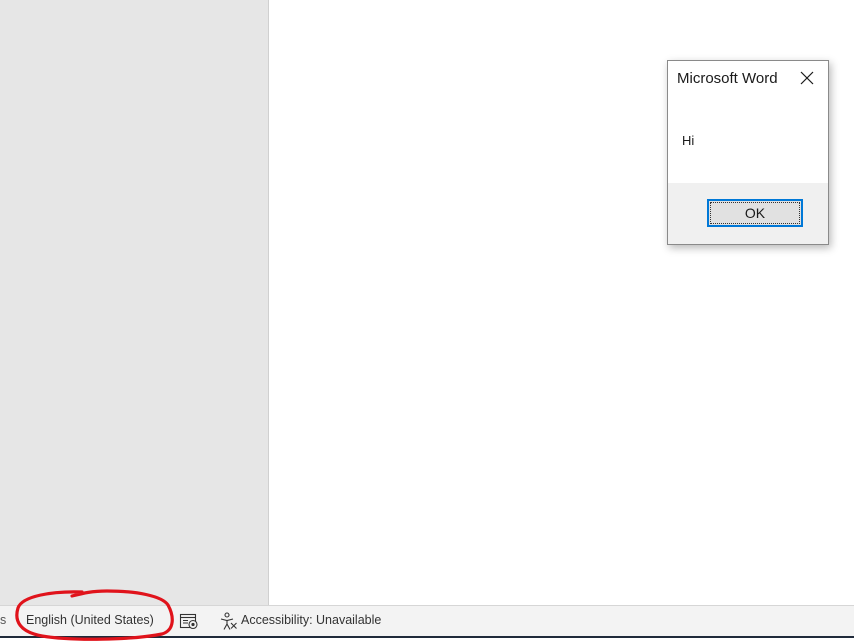  Describe the element at coordinates (688, 140) in the screenshot. I see `dialog-message: Hi` at that location.